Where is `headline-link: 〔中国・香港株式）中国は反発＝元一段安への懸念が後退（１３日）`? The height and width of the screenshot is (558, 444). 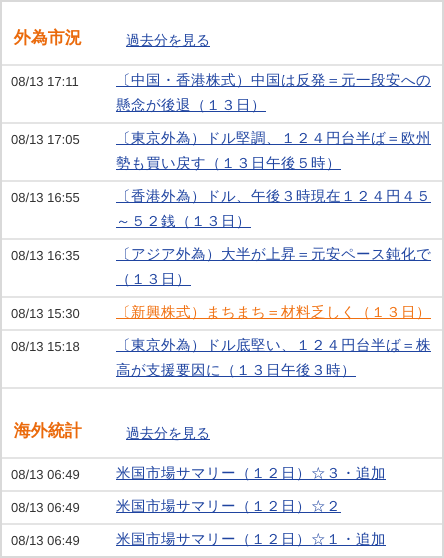
headline-link: 〔中国・香港株式）中国は反発＝元一段安への懸念が後退（１３日） is located at coordinates (279, 94).